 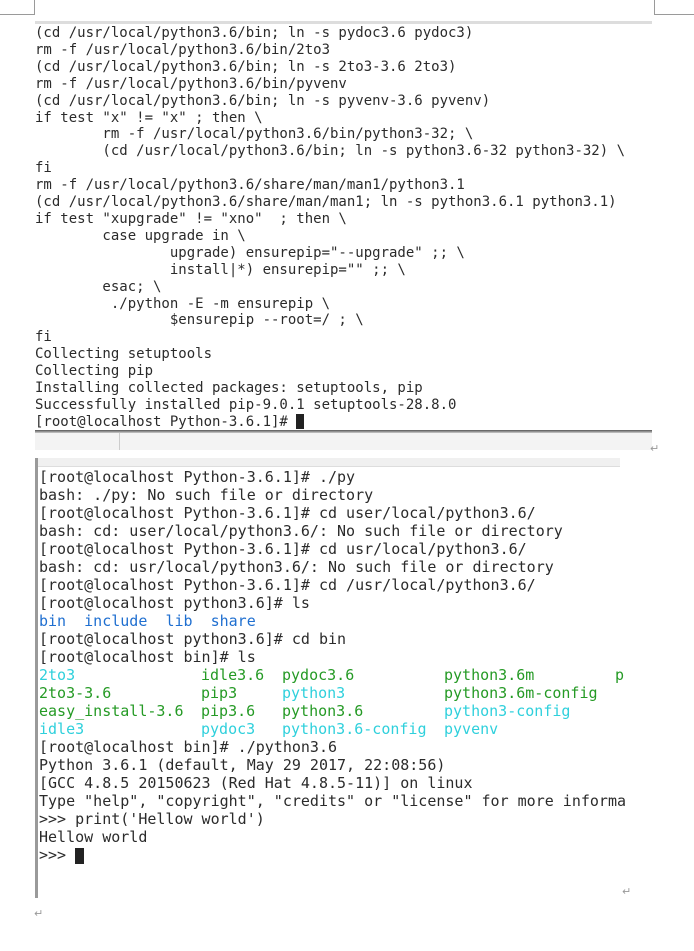 What do you see at coordinates (349, 837) in the screenshot?
I see `terminal-line: Hellow world` at bounding box center [349, 837].